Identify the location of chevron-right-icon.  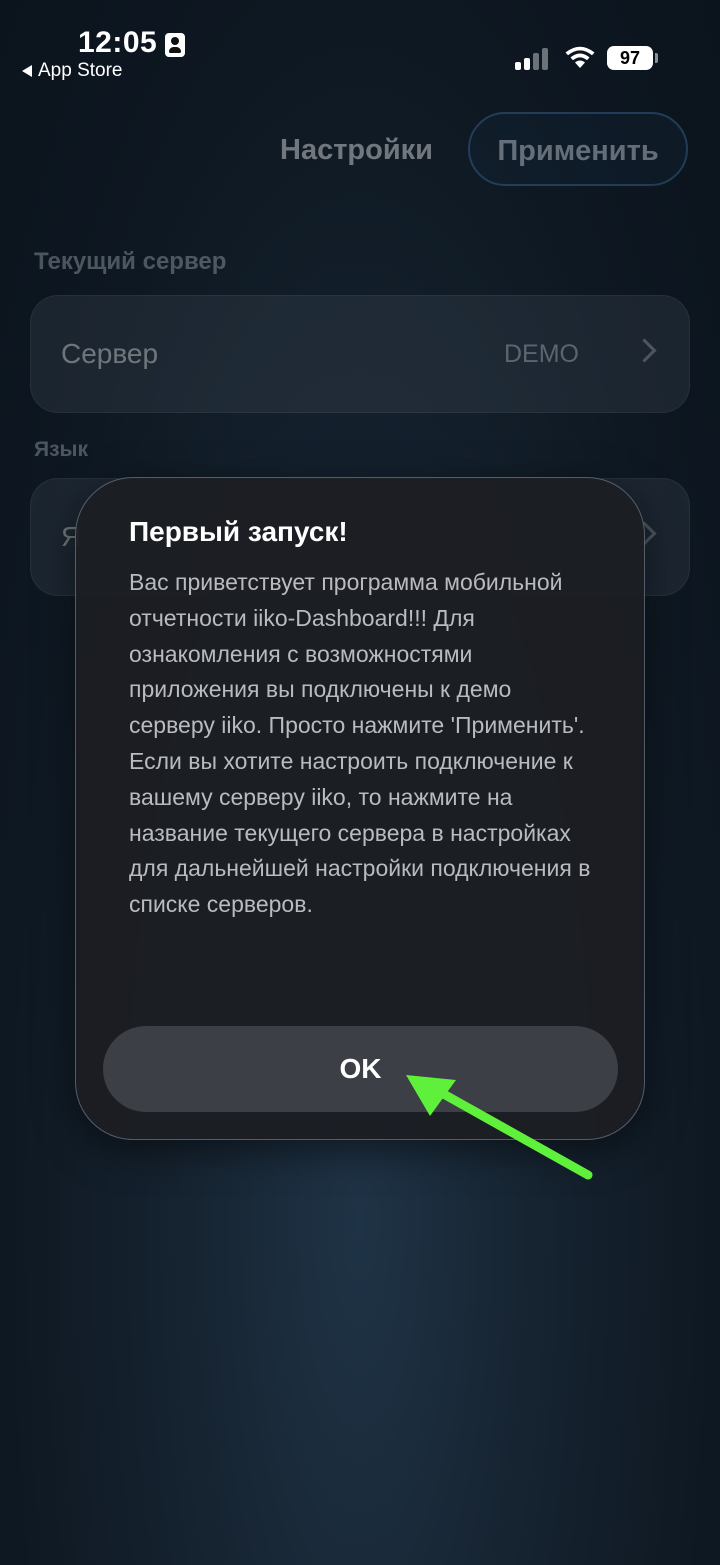
(644, 350).